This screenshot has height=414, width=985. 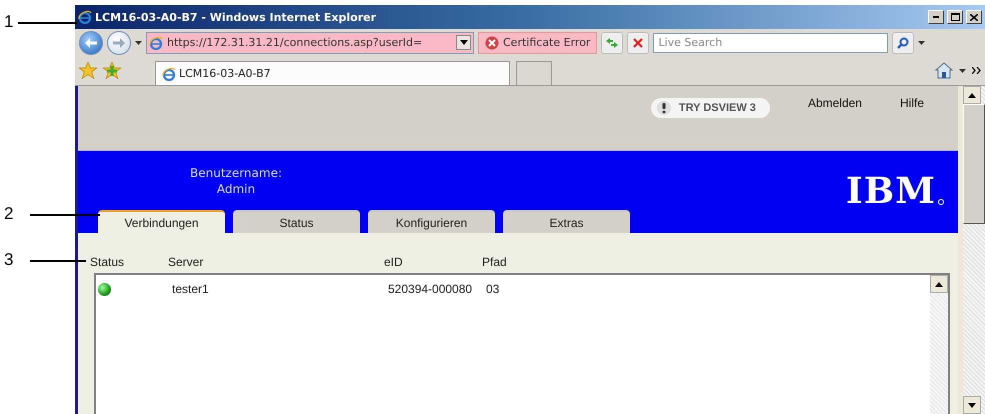 I want to click on user-name: Admin, so click(x=236, y=189).